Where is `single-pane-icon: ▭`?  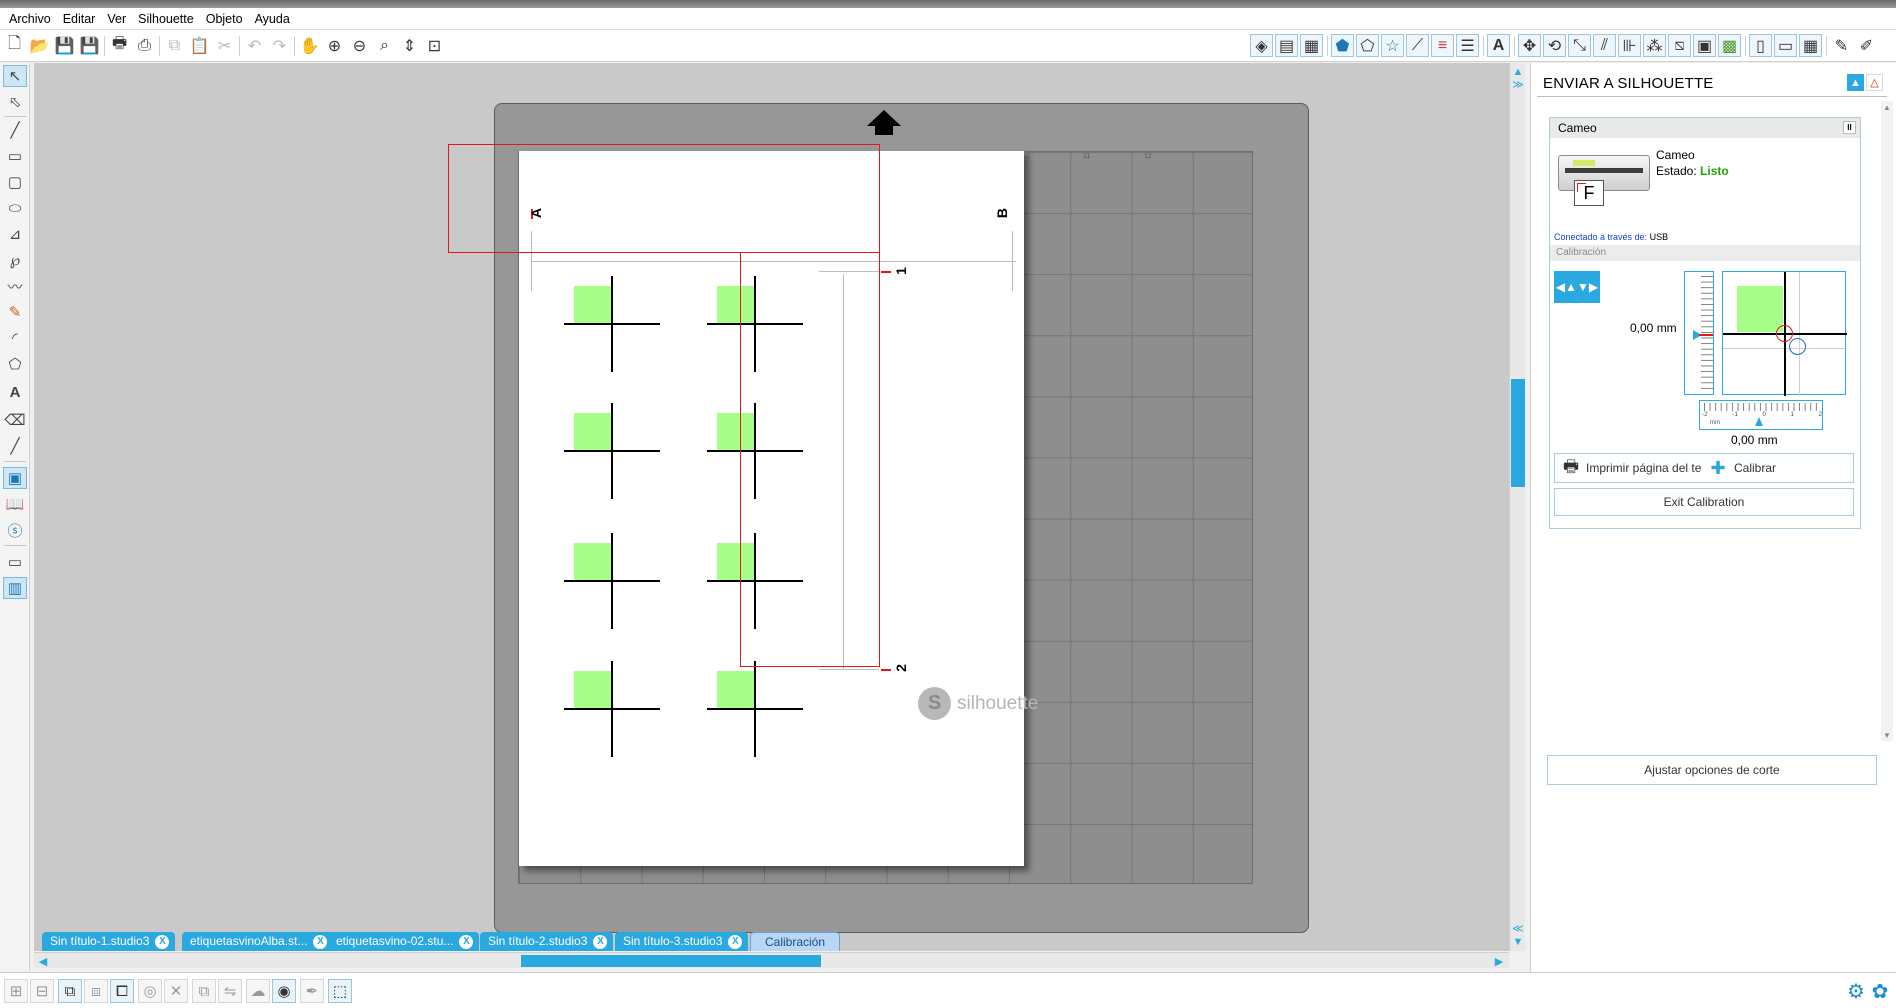 single-pane-icon: ▭ is located at coordinates (15, 562).